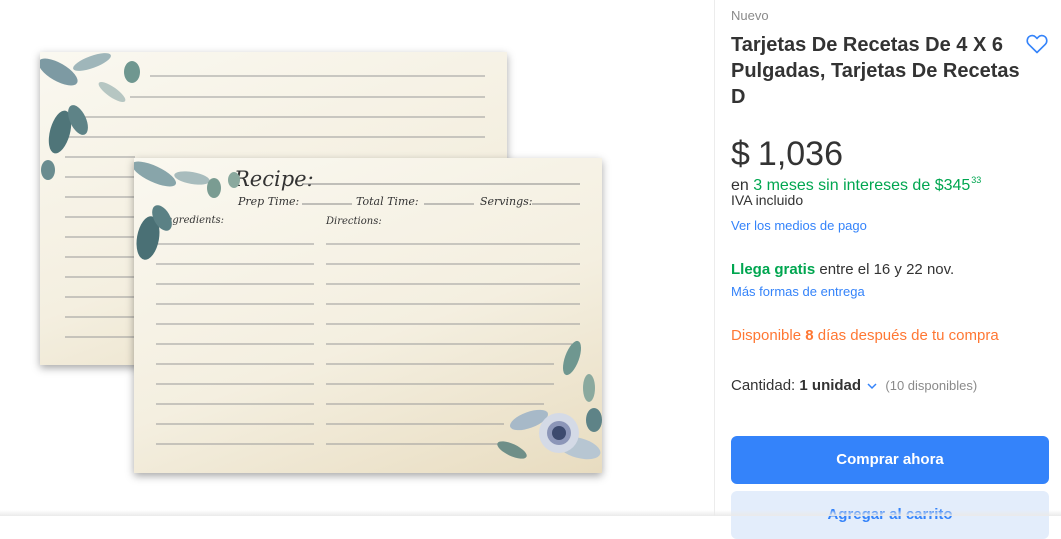  I want to click on quantity-label: Cantidad:, so click(763, 385).